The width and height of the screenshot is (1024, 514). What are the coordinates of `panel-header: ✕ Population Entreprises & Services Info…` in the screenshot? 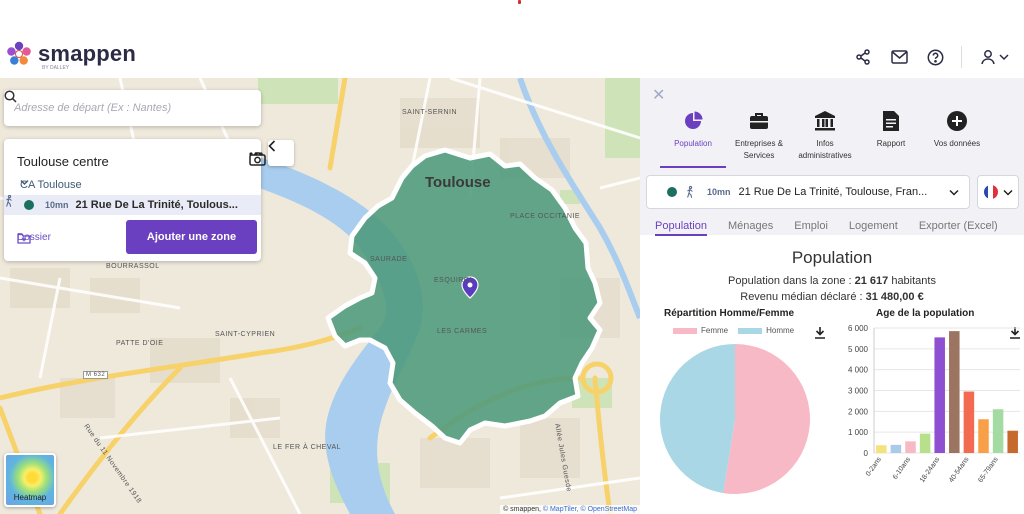 It's located at (832, 157).